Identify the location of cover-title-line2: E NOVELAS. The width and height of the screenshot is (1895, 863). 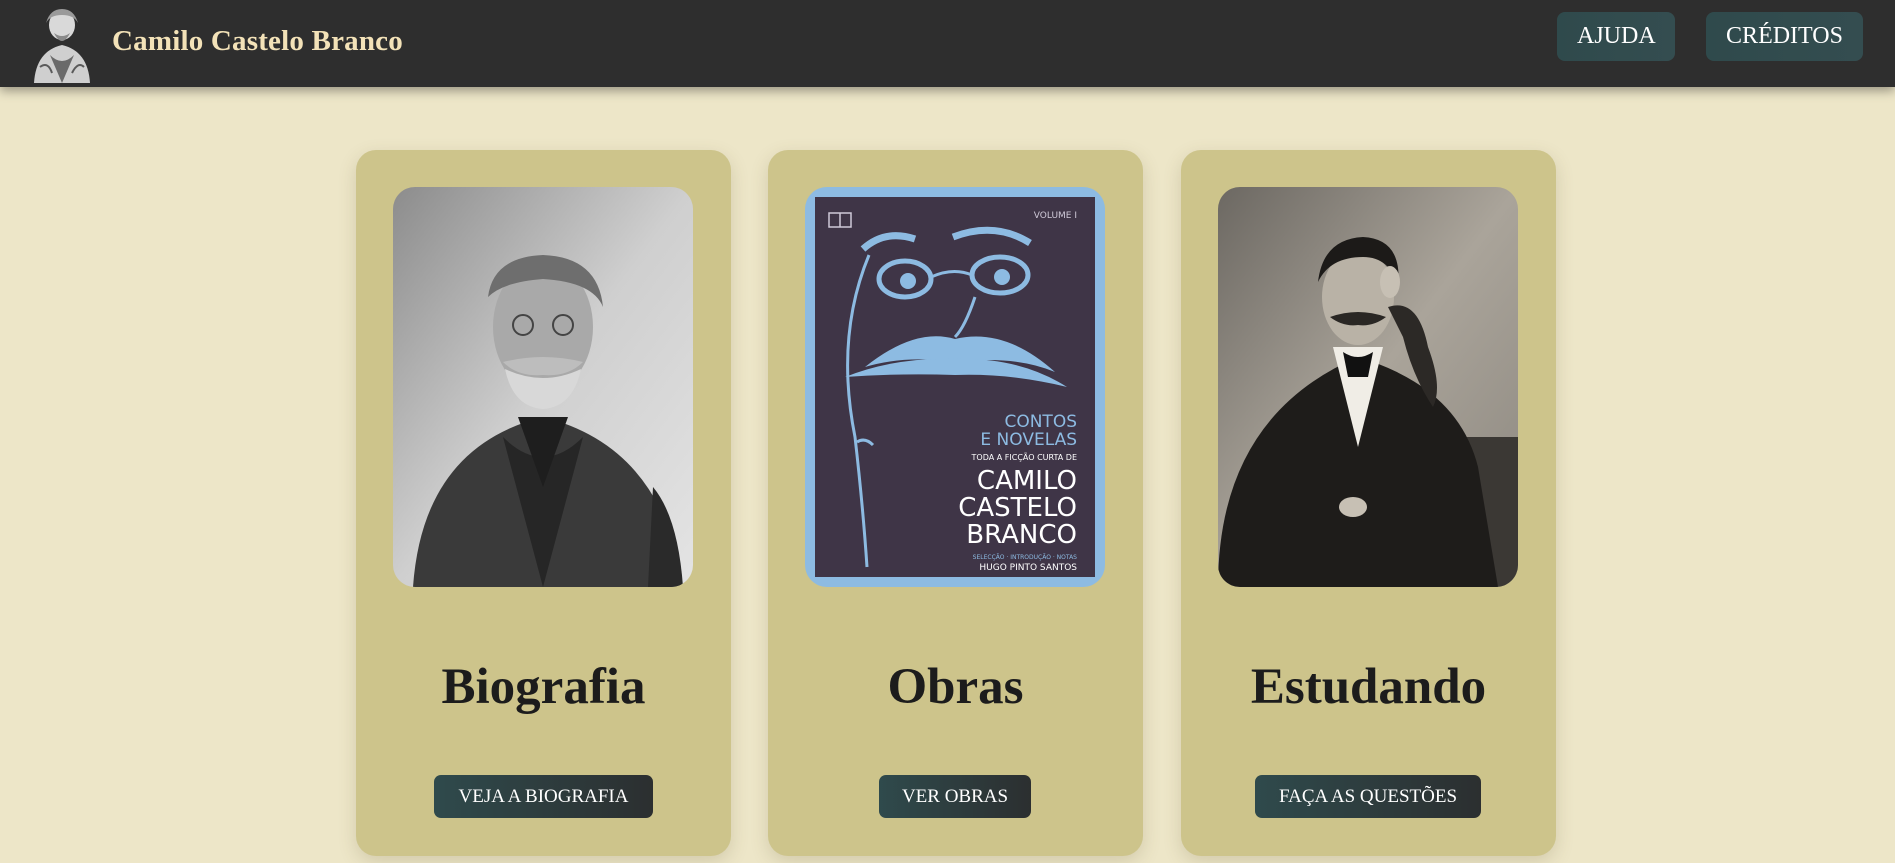
(1028, 440).